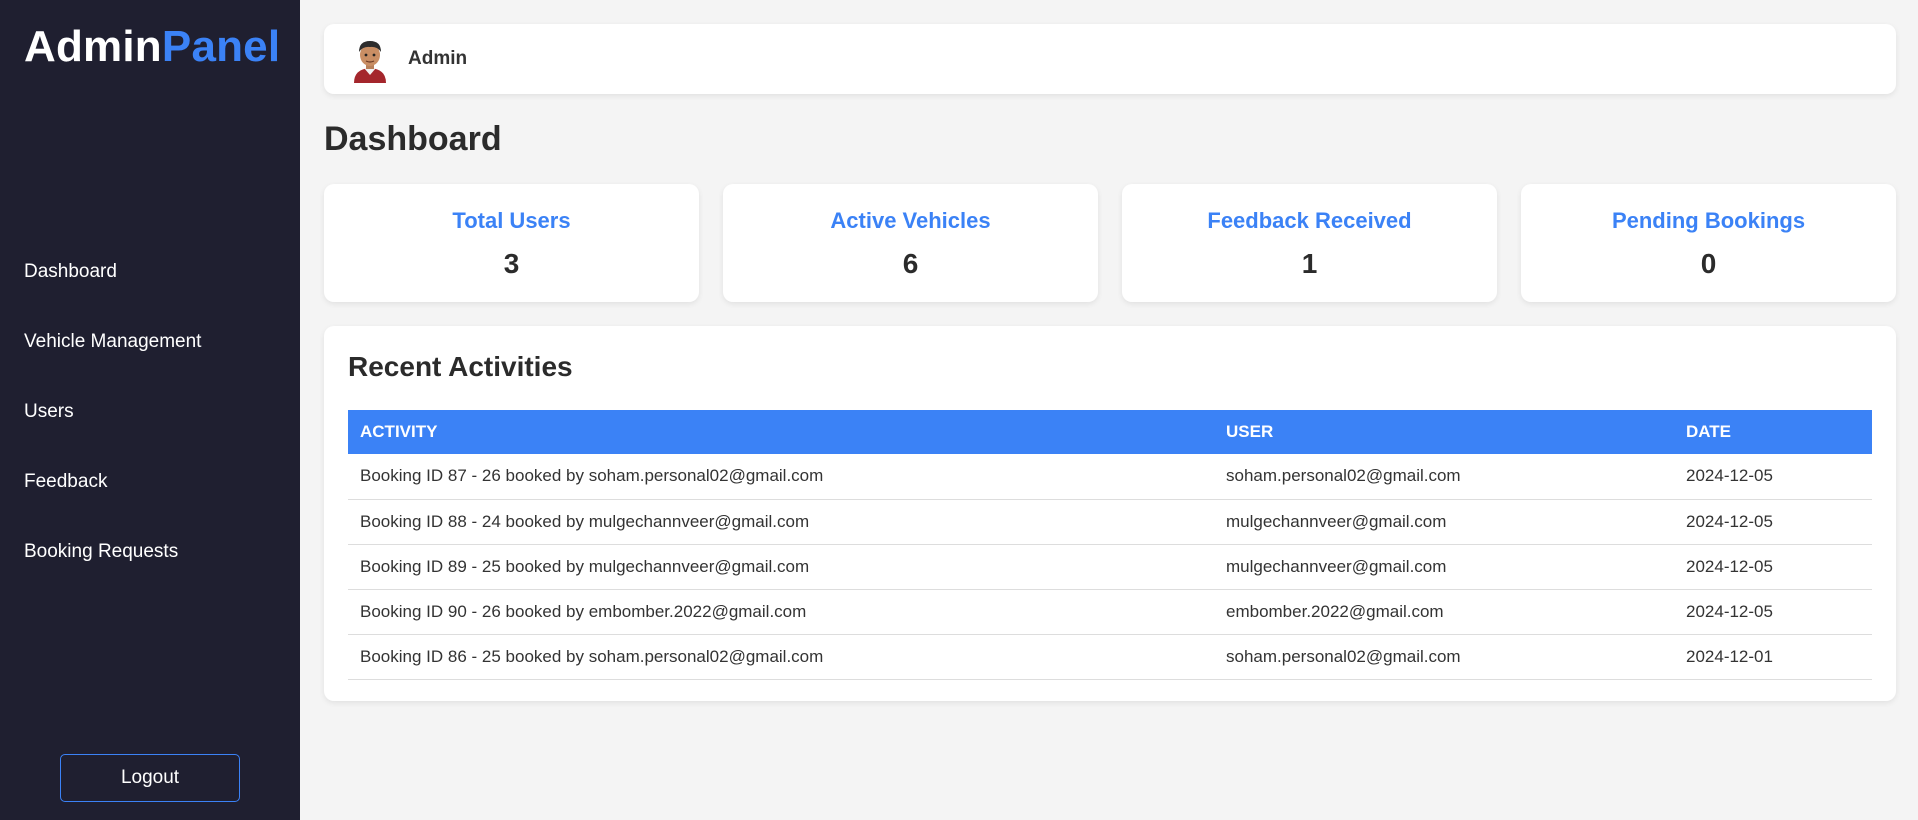 The width and height of the screenshot is (1918, 820). I want to click on sidebar-item-booking-requests: Booking Requests, so click(150, 552).